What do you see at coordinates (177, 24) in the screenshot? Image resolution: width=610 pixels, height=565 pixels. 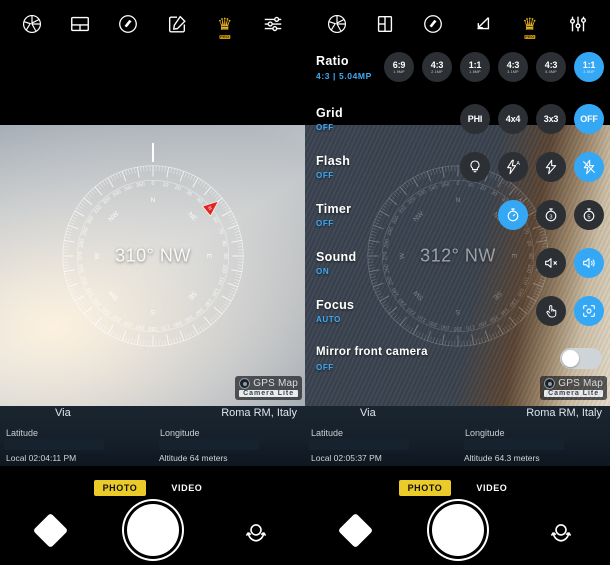 I see `edit-pencil-icon` at bounding box center [177, 24].